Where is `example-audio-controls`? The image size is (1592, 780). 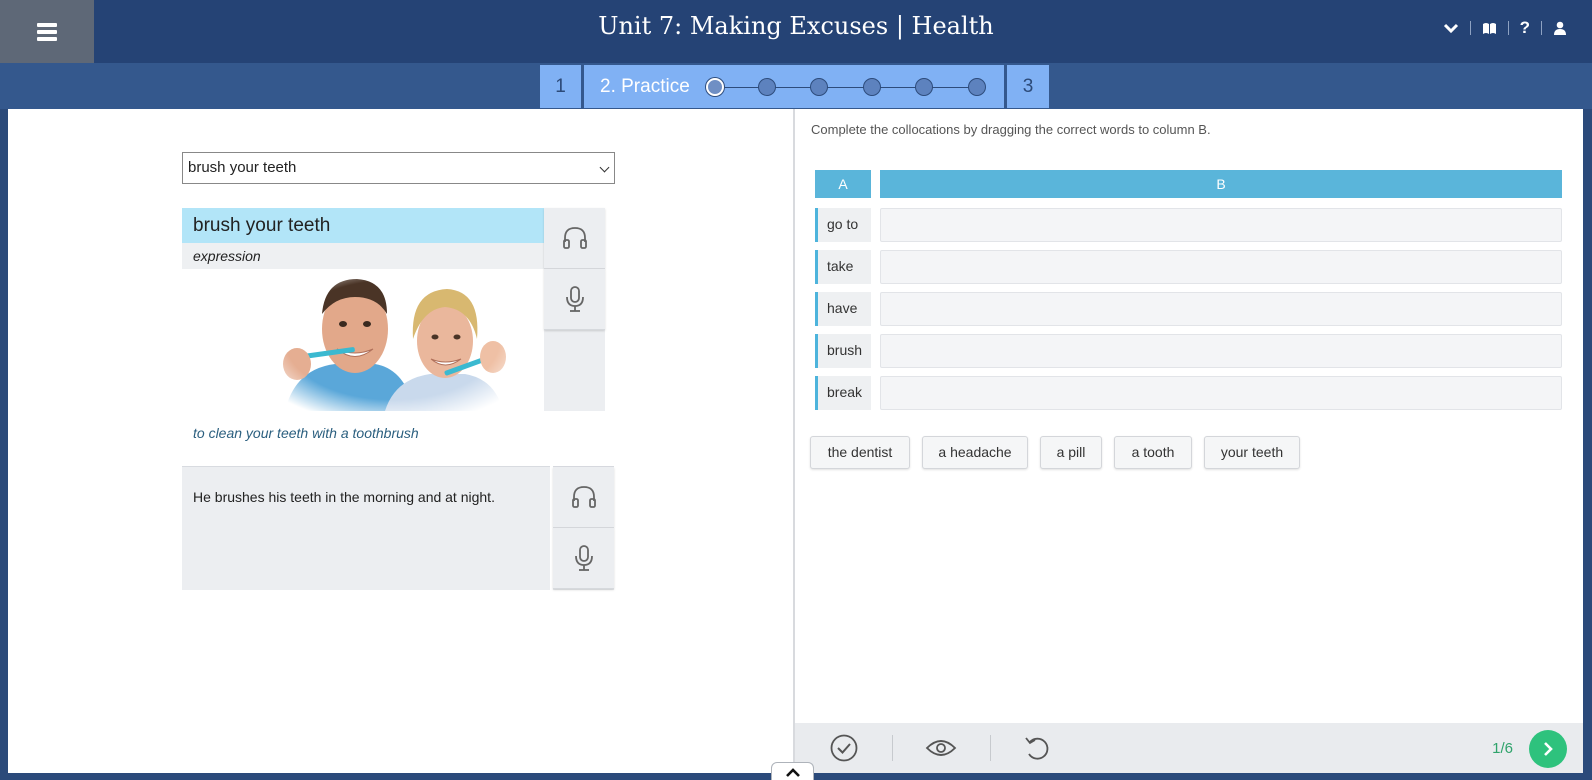
example-audio-controls is located at coordinates (583, 528).